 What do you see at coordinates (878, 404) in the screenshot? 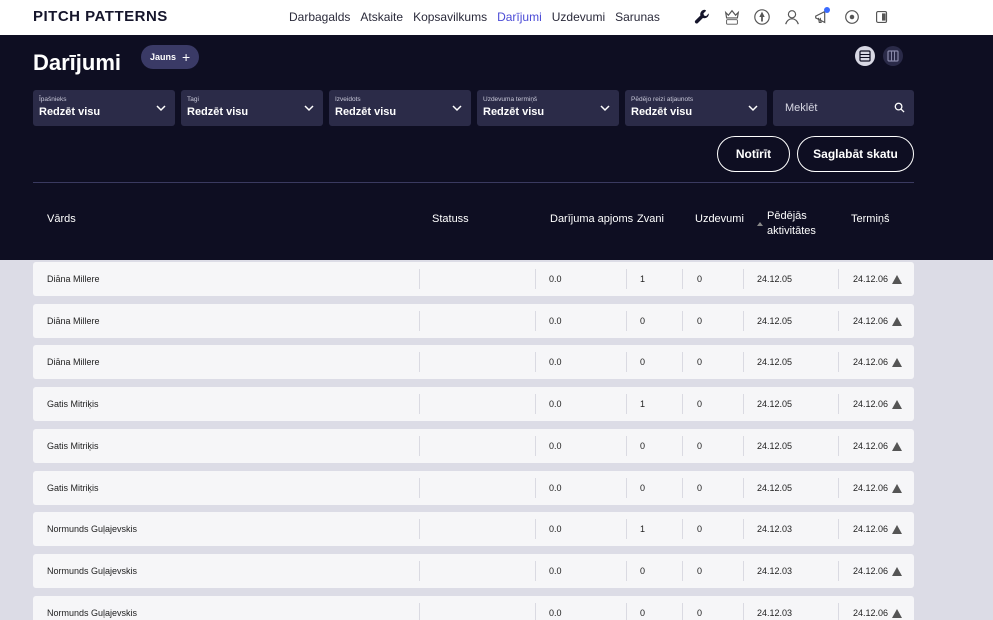
I see `cell-deadline: 24.12.06` at bounding box center [878, 404].